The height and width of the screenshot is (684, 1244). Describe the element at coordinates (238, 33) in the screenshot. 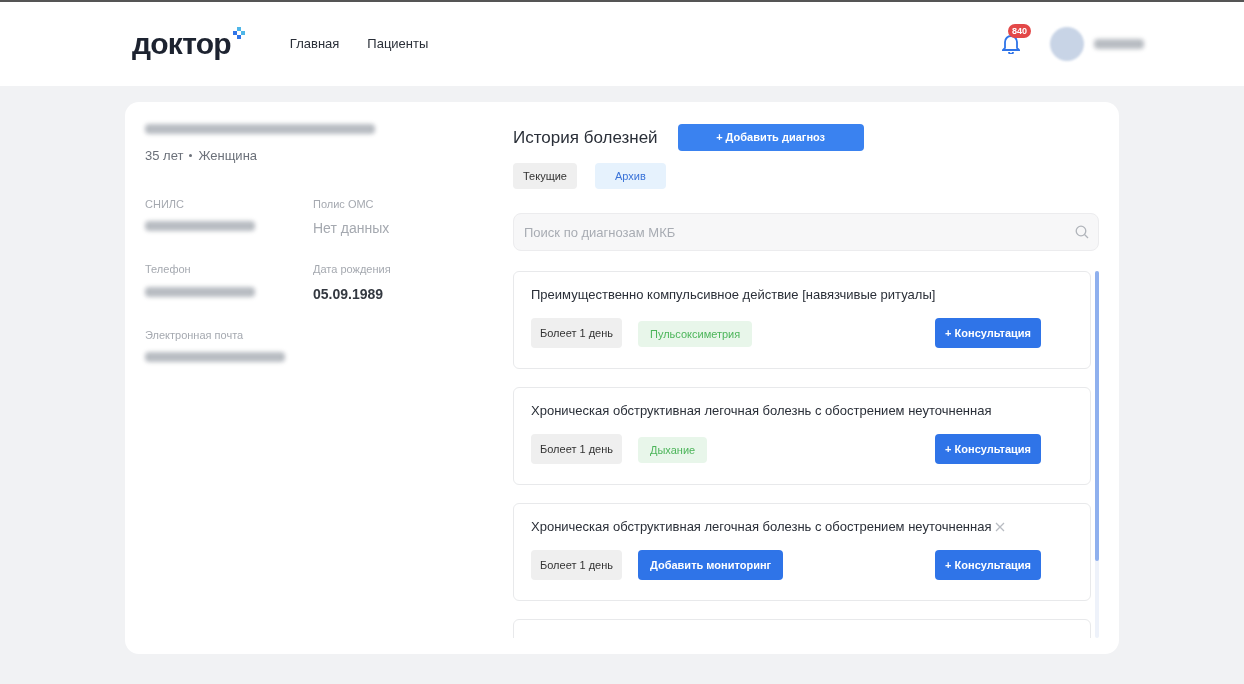

I see `cross-logo-icon` at that location.